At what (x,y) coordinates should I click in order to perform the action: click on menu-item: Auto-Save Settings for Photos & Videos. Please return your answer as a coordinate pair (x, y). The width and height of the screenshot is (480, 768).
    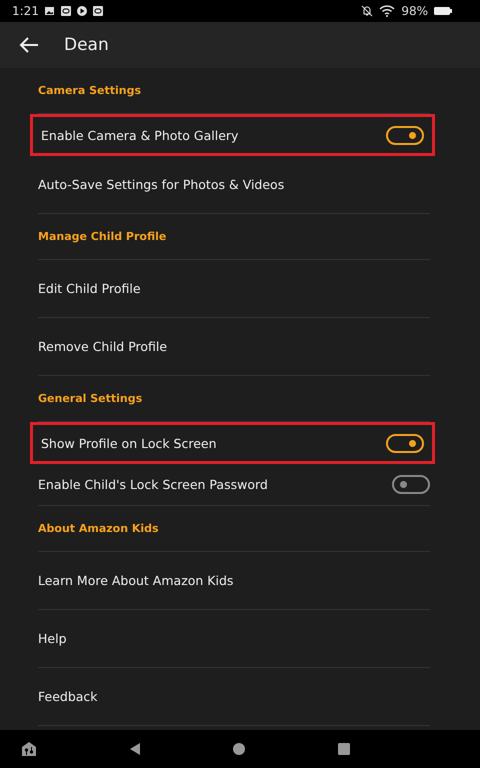
    Looking at the image, I should click on (161, 184).